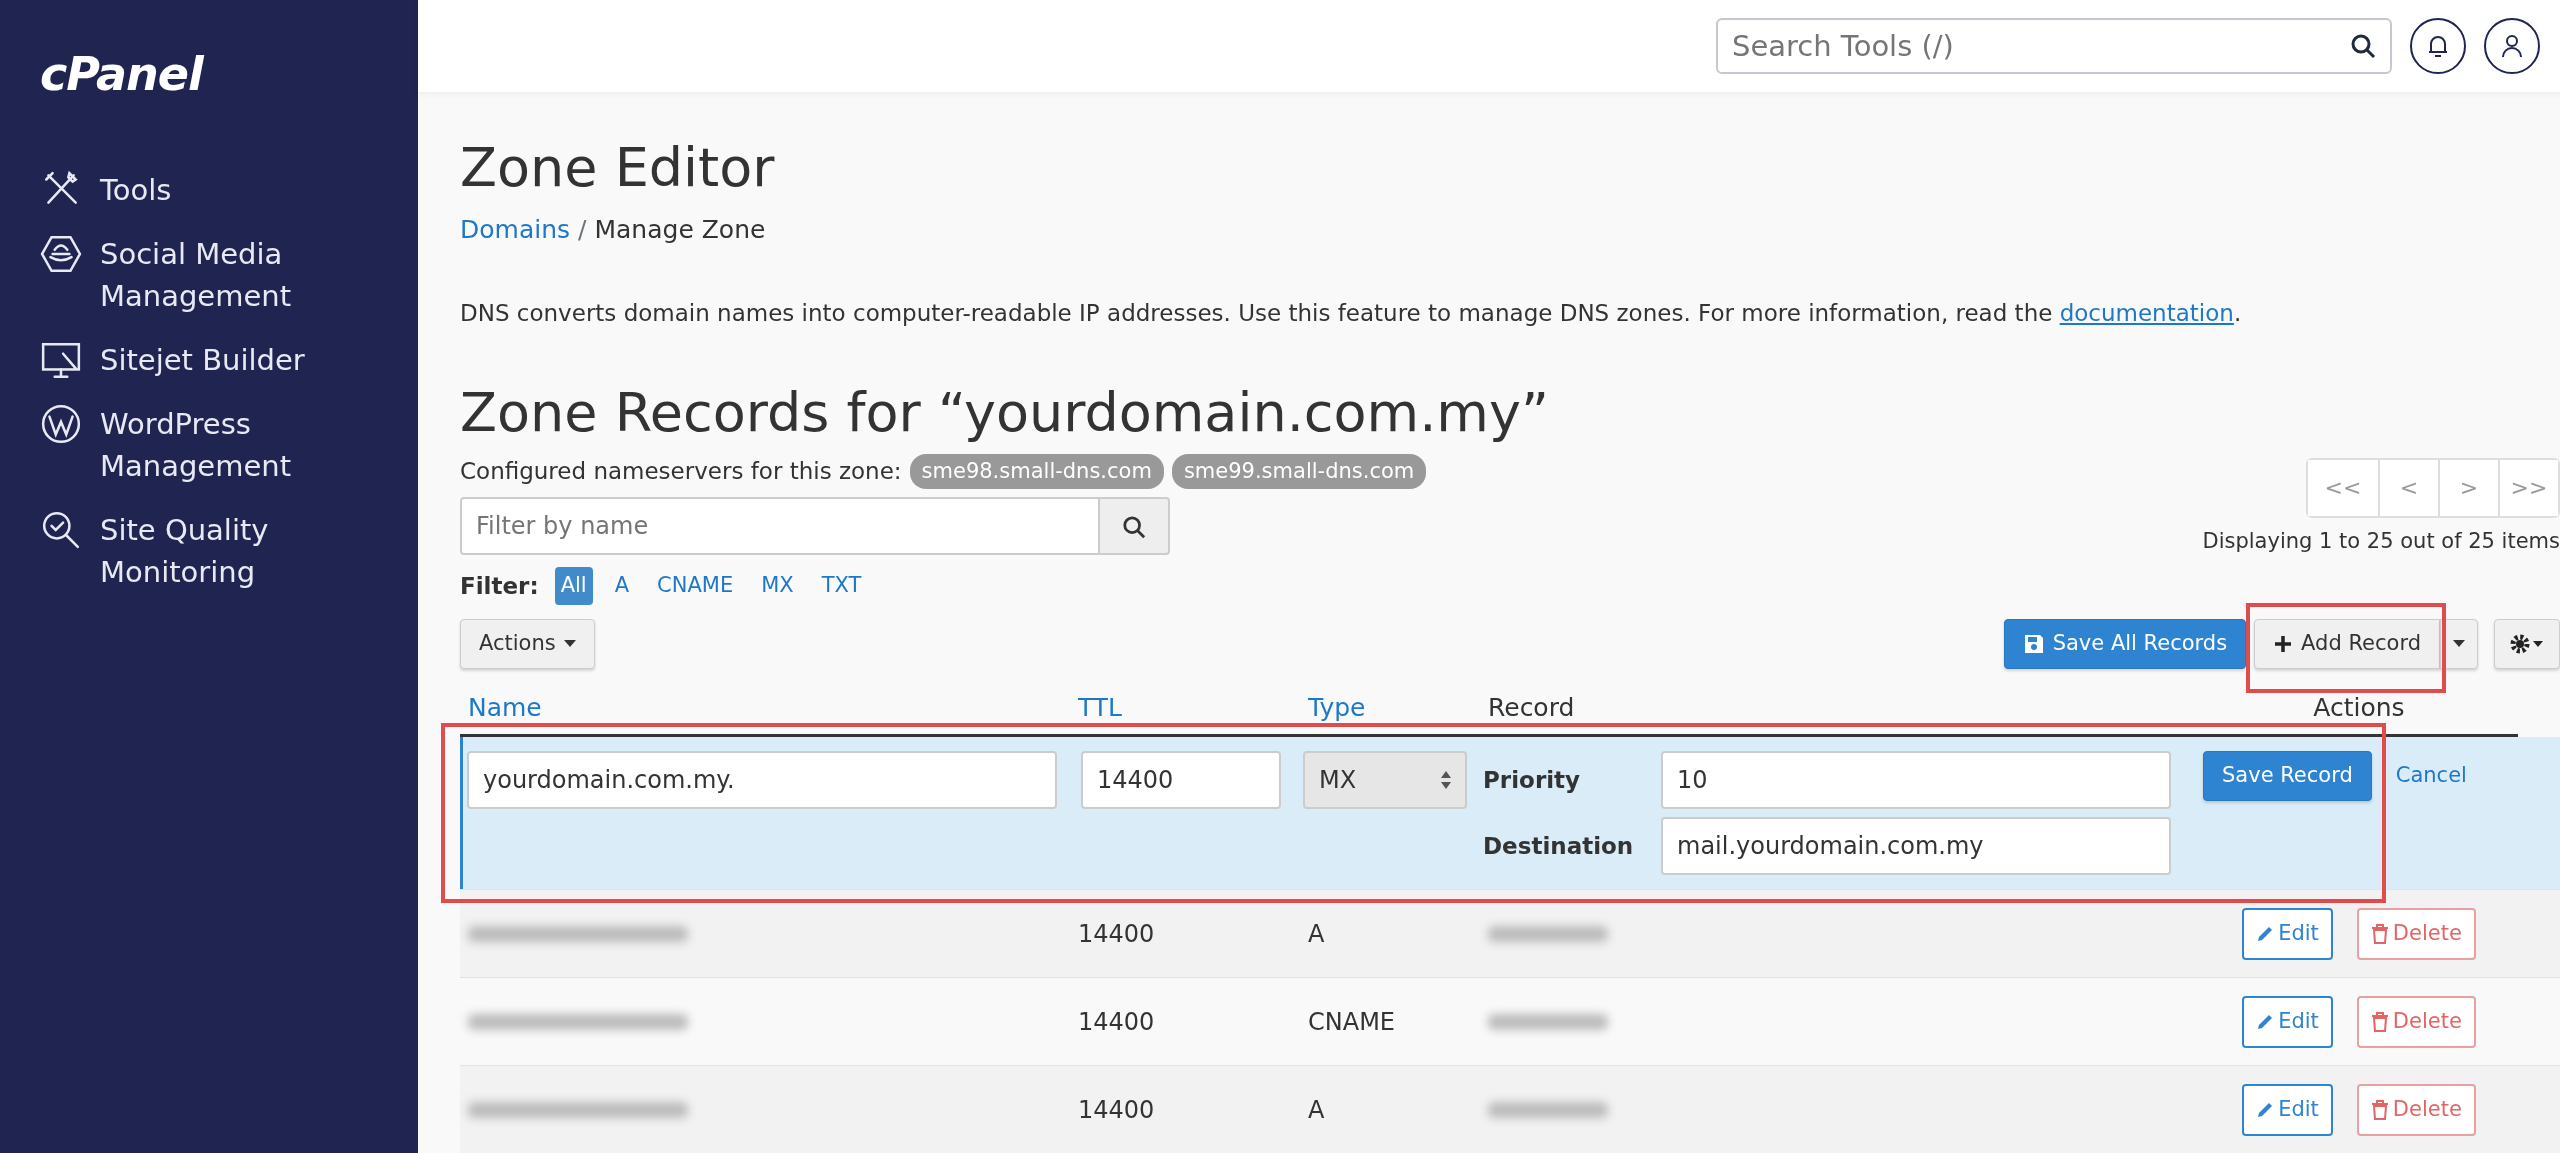  Describe the element at coordinates (1181, 780) in the screenshot. I see `ttl-field: 14400` at that location.